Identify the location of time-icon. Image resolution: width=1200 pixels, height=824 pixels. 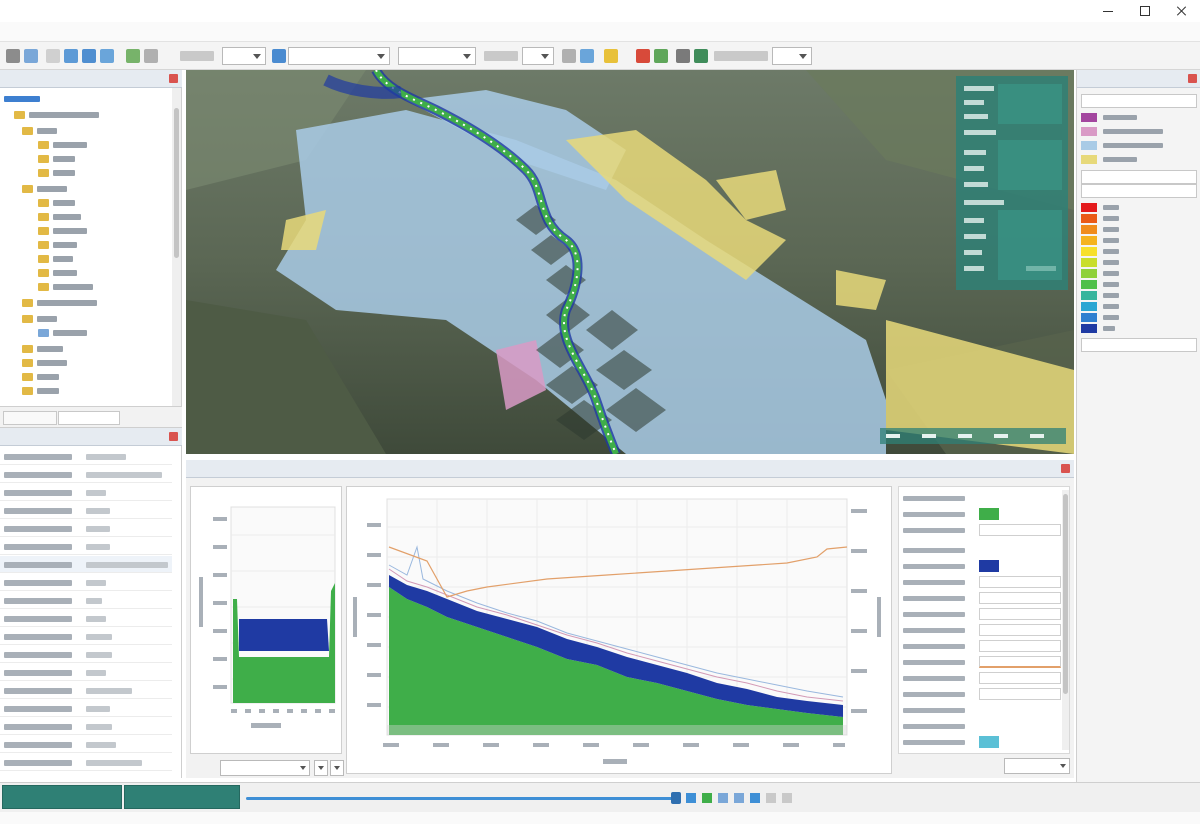
(279, 56).